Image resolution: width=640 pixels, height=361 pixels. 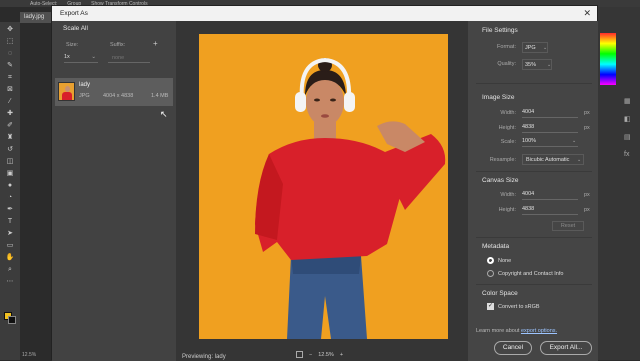 I want to click on suffix-input, so click(x=129, y=58).